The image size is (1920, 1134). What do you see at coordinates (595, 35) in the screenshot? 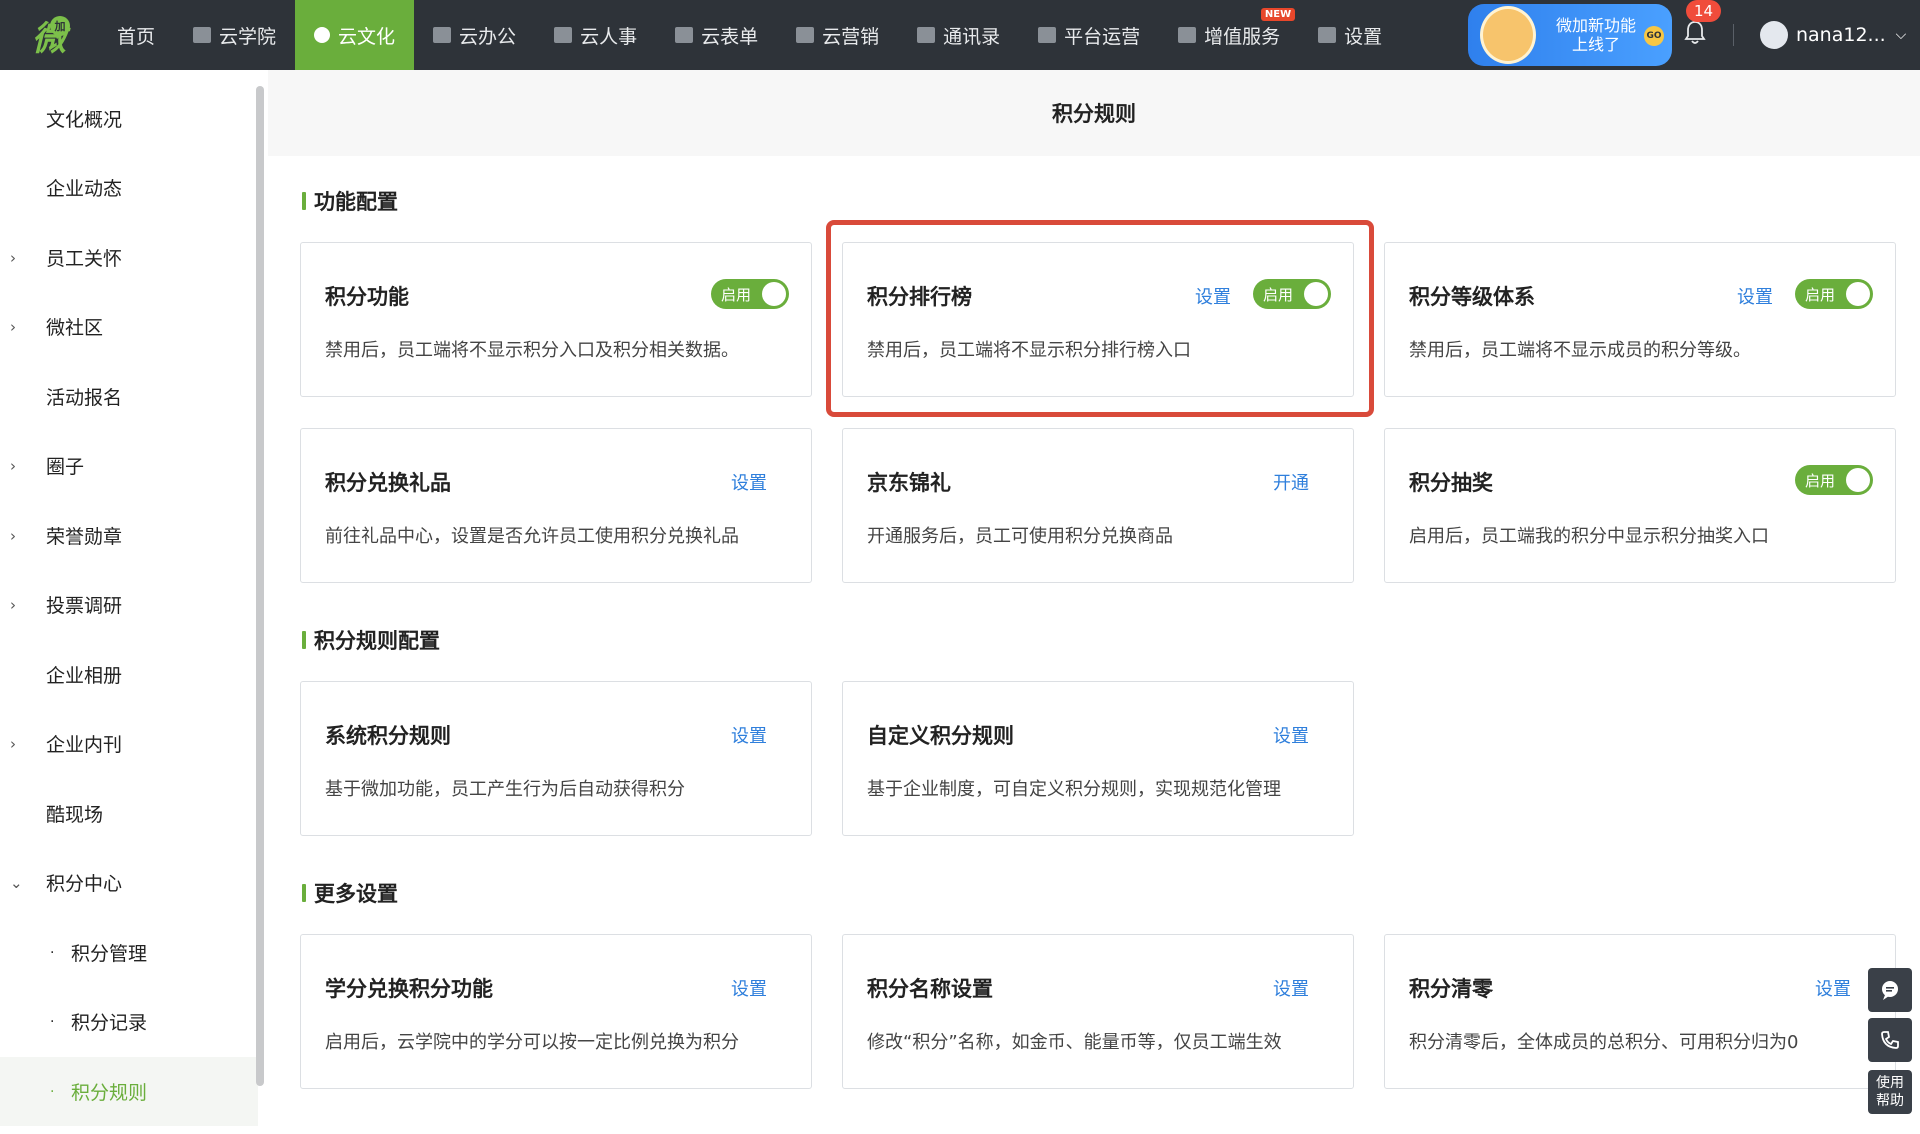
I see `nav-item-cloud-hr: 云人事` at bounding box center [595, 35].